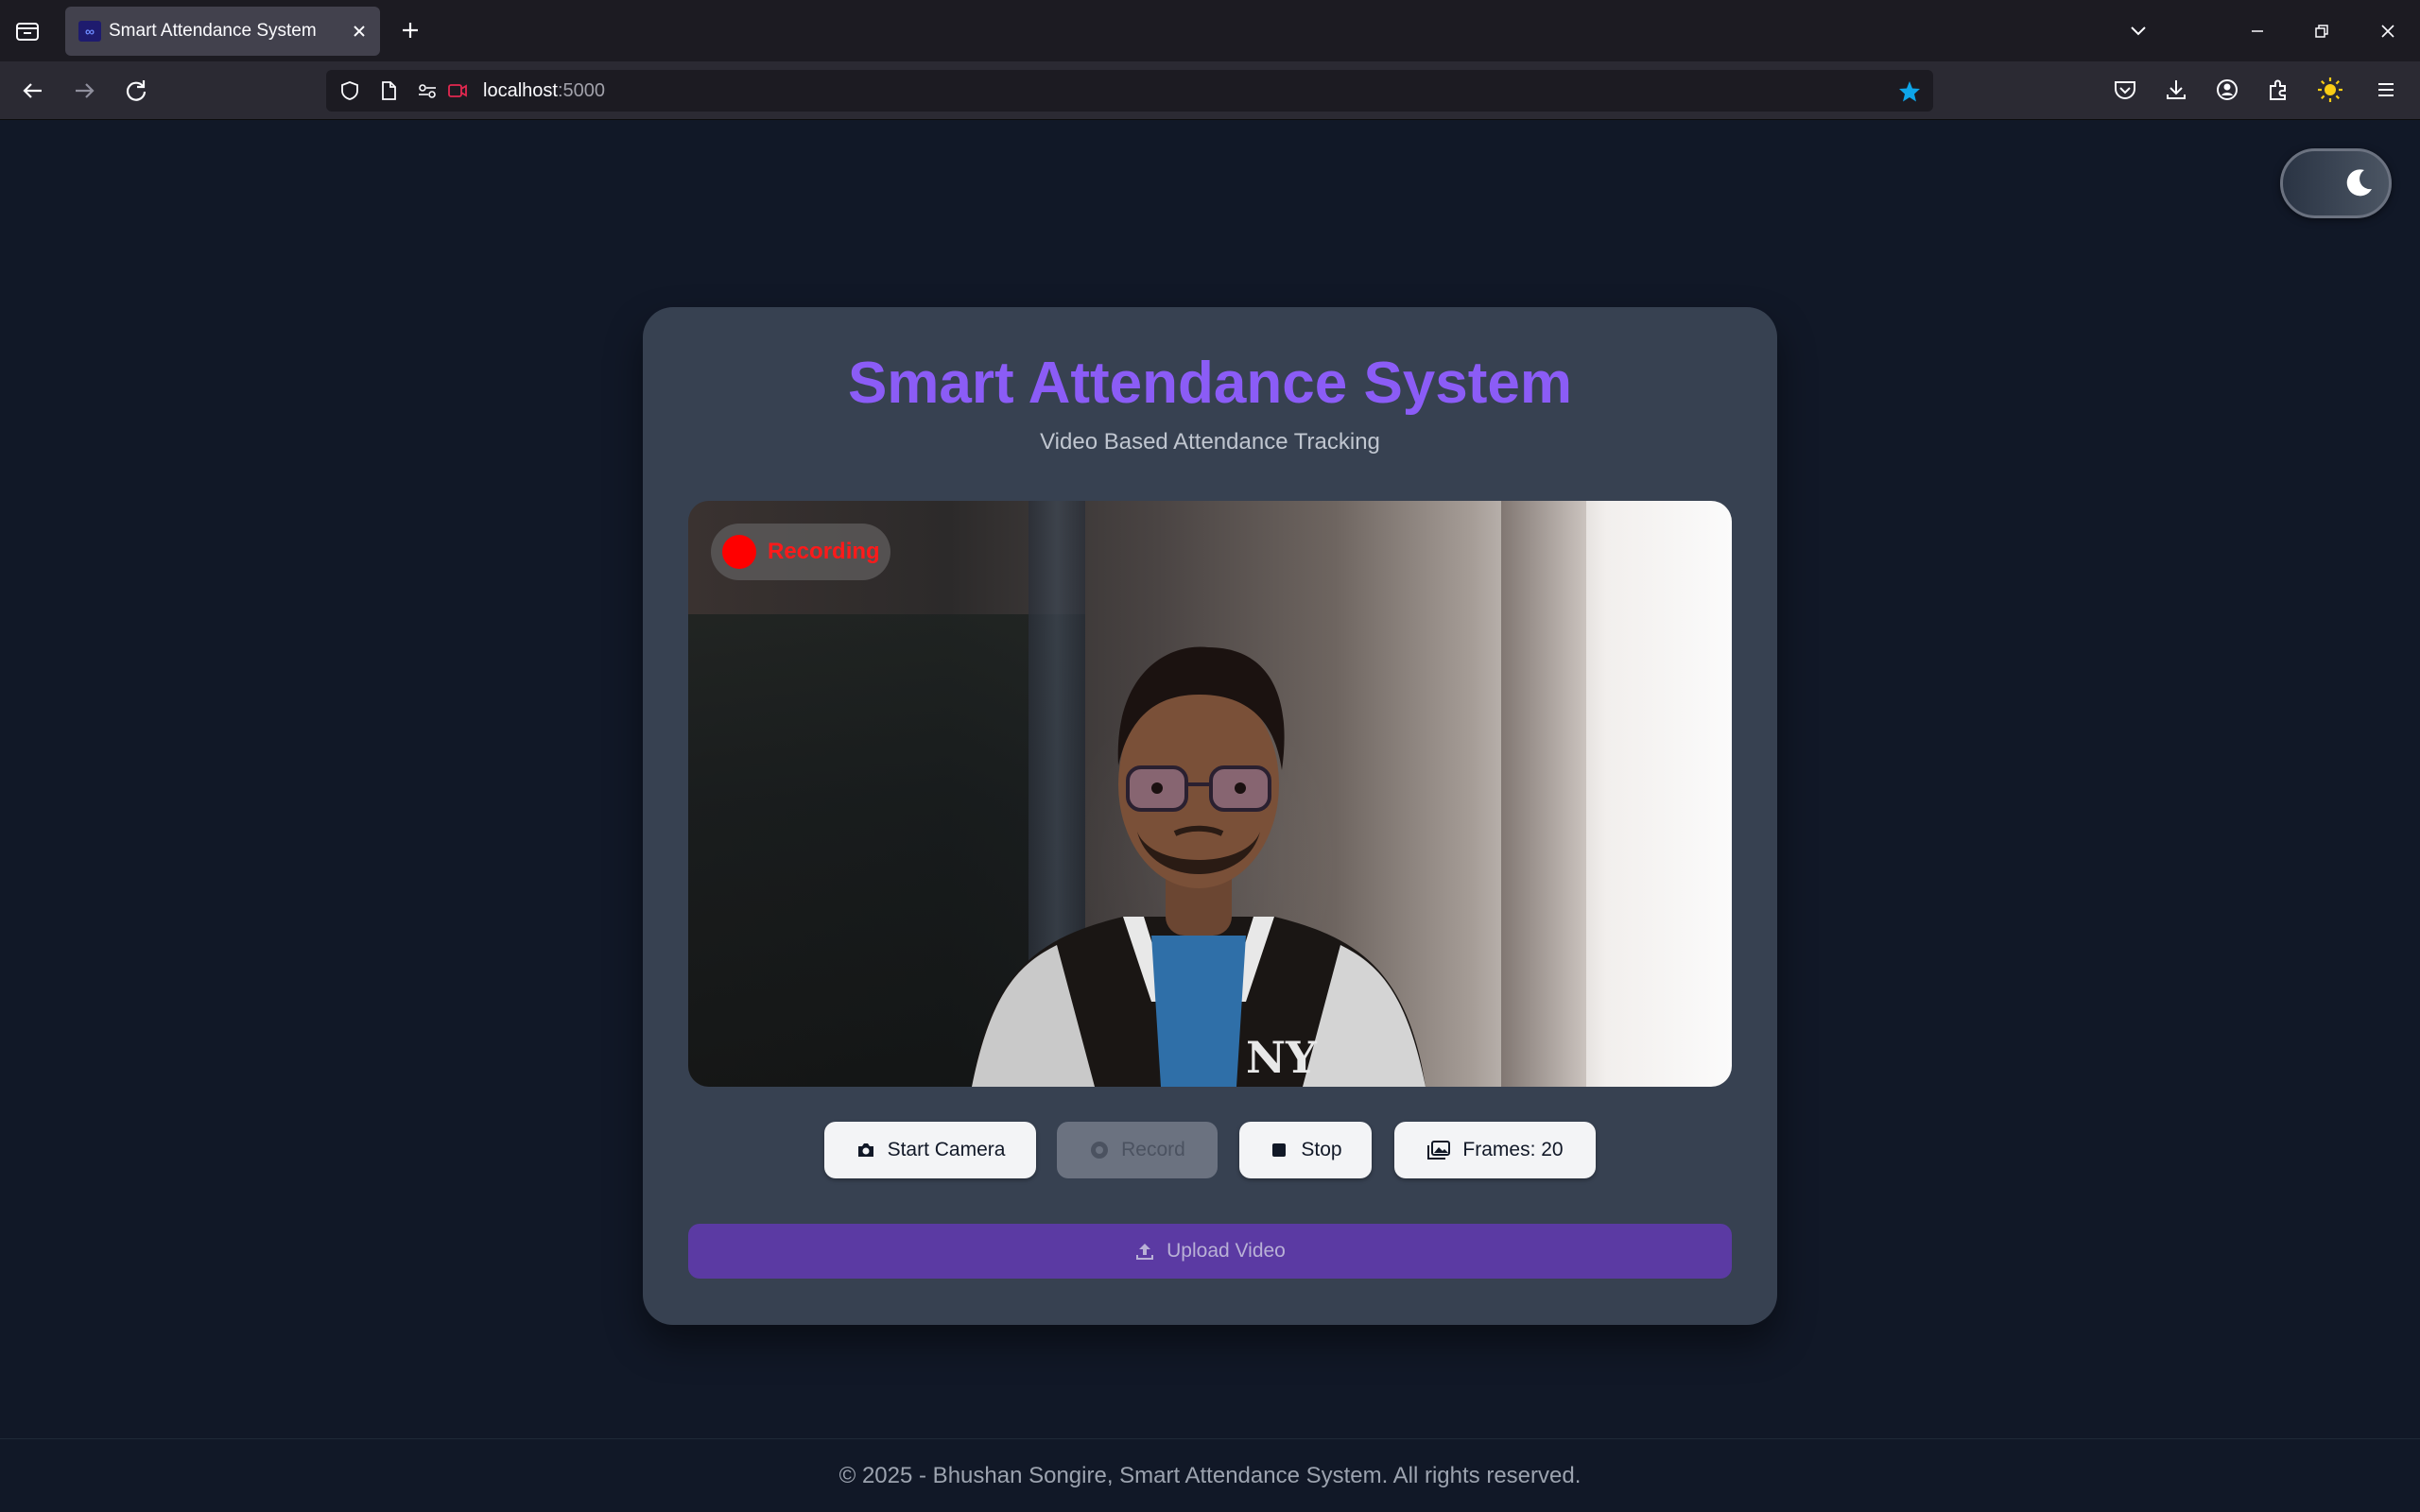 The height and width of the screenshot is (1512, 2420). I want to click on star-icon, so click(1909, 91).